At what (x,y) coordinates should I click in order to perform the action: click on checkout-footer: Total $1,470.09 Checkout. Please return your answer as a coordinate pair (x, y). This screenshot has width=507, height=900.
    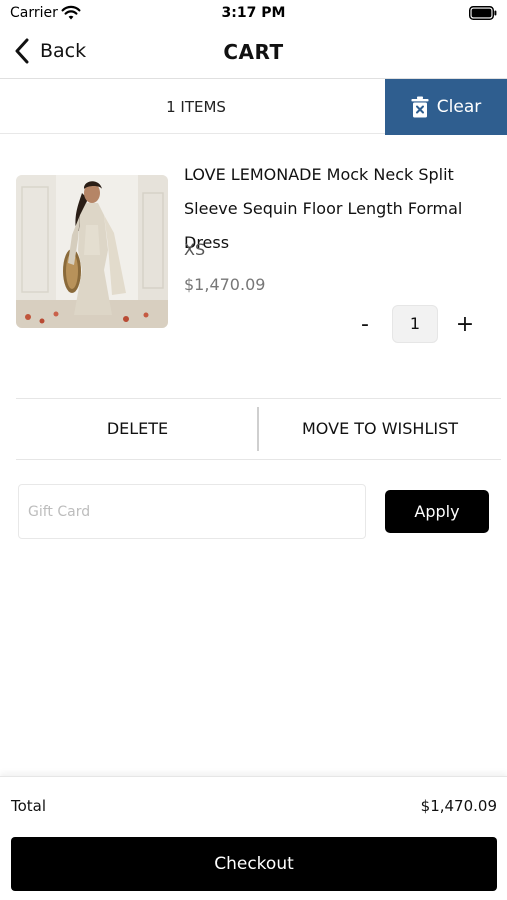
    Looking at the image, I should click on (253, 838).